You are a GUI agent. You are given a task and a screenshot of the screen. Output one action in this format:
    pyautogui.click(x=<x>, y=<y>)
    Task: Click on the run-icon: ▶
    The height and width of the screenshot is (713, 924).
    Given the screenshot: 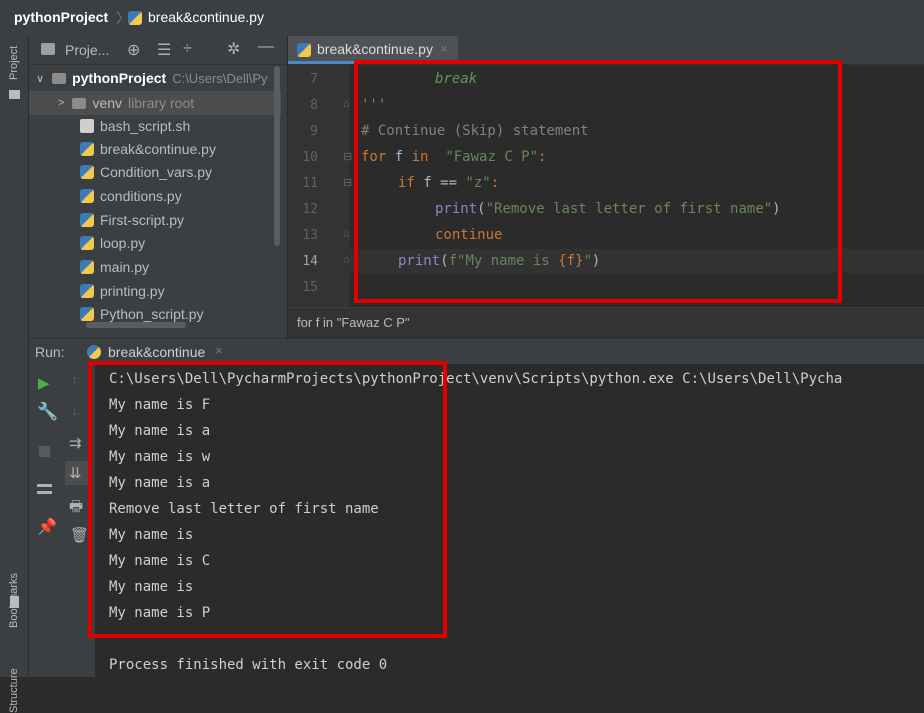 What is the action you would take?
    pyautogui.click(x=44, y=383)
    